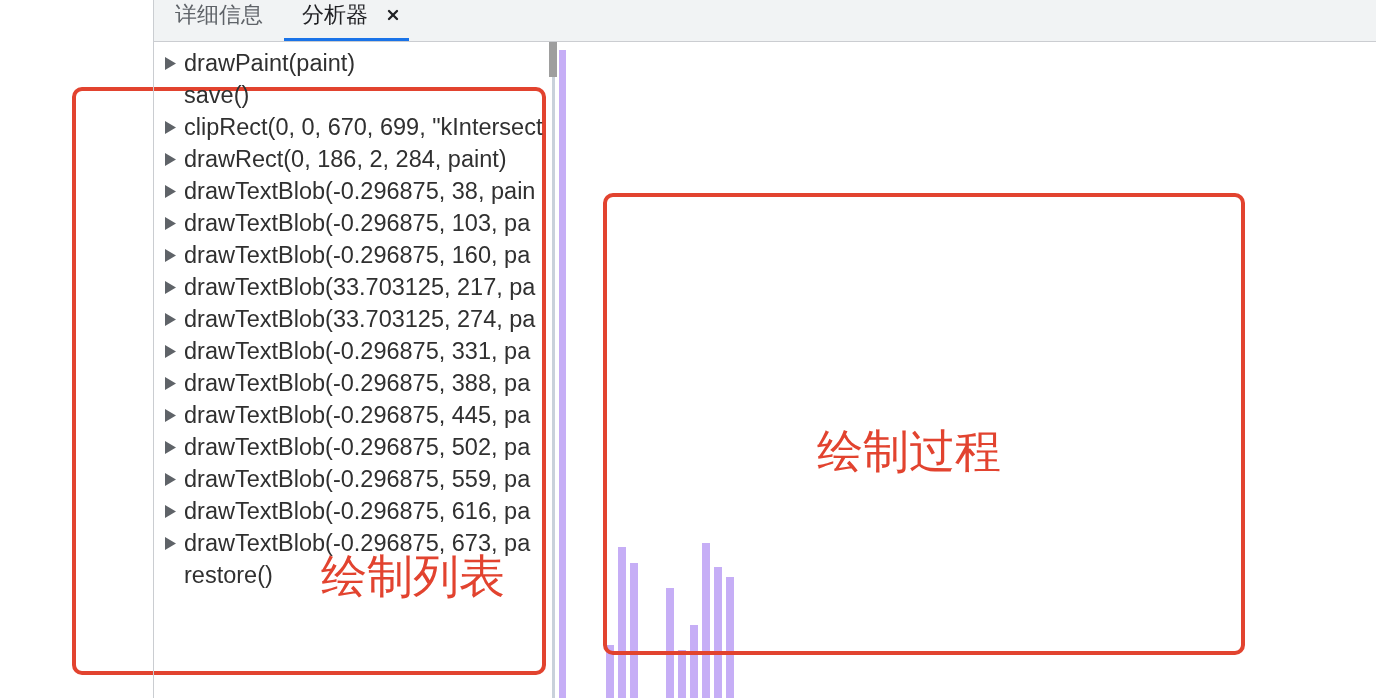 This screenshot has height=698, width=1376. Describe the element at coordinates (553, 59) in the screenshot. I see `scrollbar-thumb` at that location.